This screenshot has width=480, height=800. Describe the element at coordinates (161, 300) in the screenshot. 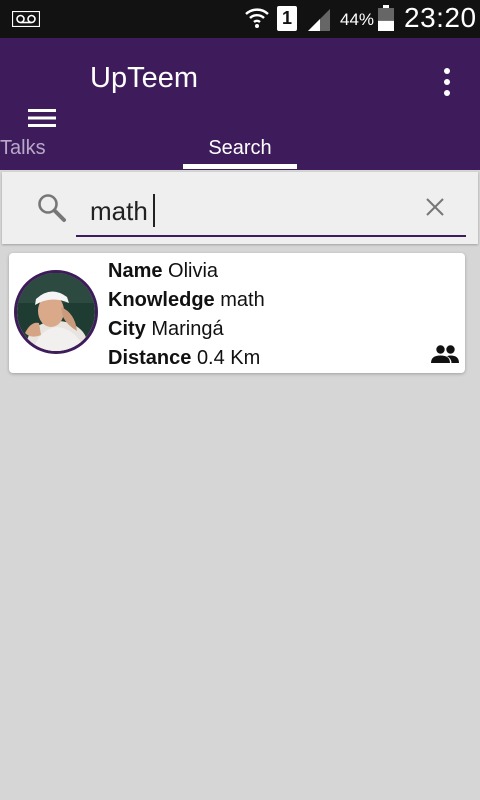

I see `knowledge-label: Knowledge` at that location.